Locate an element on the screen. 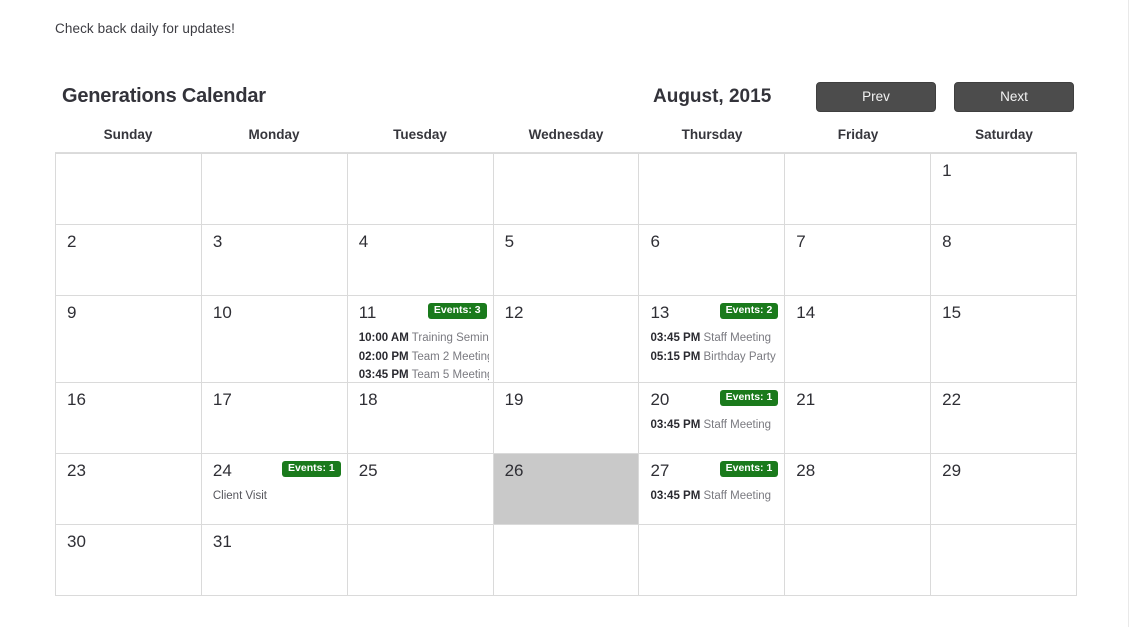 This screenshot has height=627, width=1129. day-cell-3: 3 is located at coordinates (274, 260).